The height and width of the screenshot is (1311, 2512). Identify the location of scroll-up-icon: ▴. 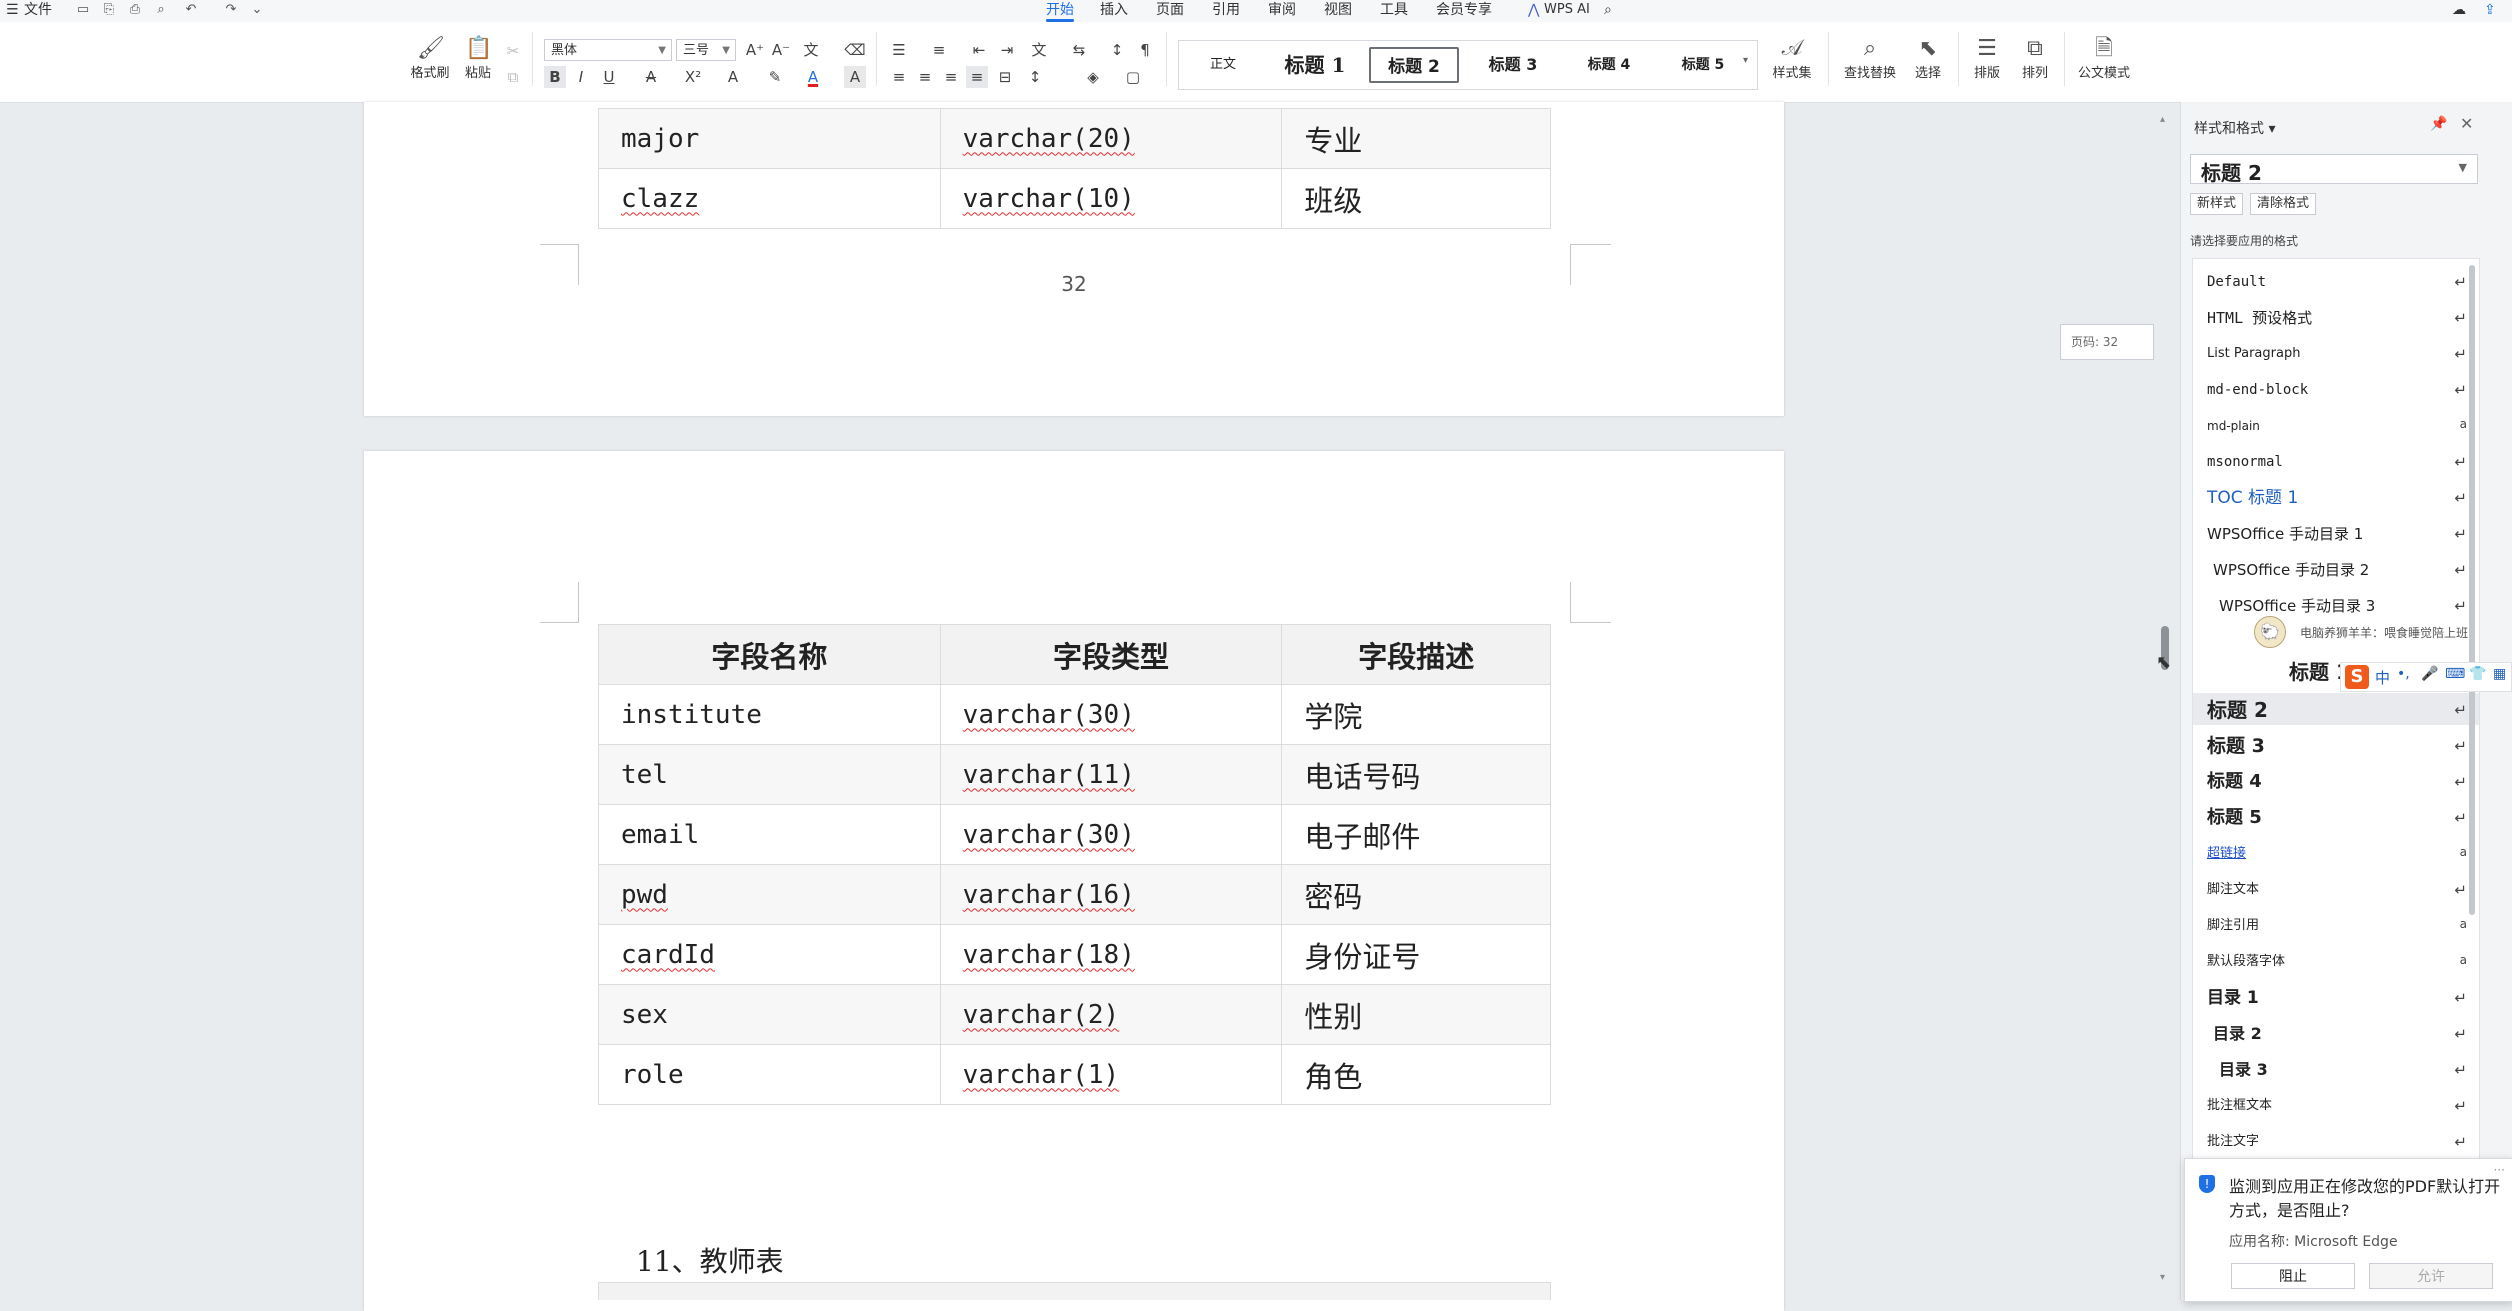
(2162, 119).